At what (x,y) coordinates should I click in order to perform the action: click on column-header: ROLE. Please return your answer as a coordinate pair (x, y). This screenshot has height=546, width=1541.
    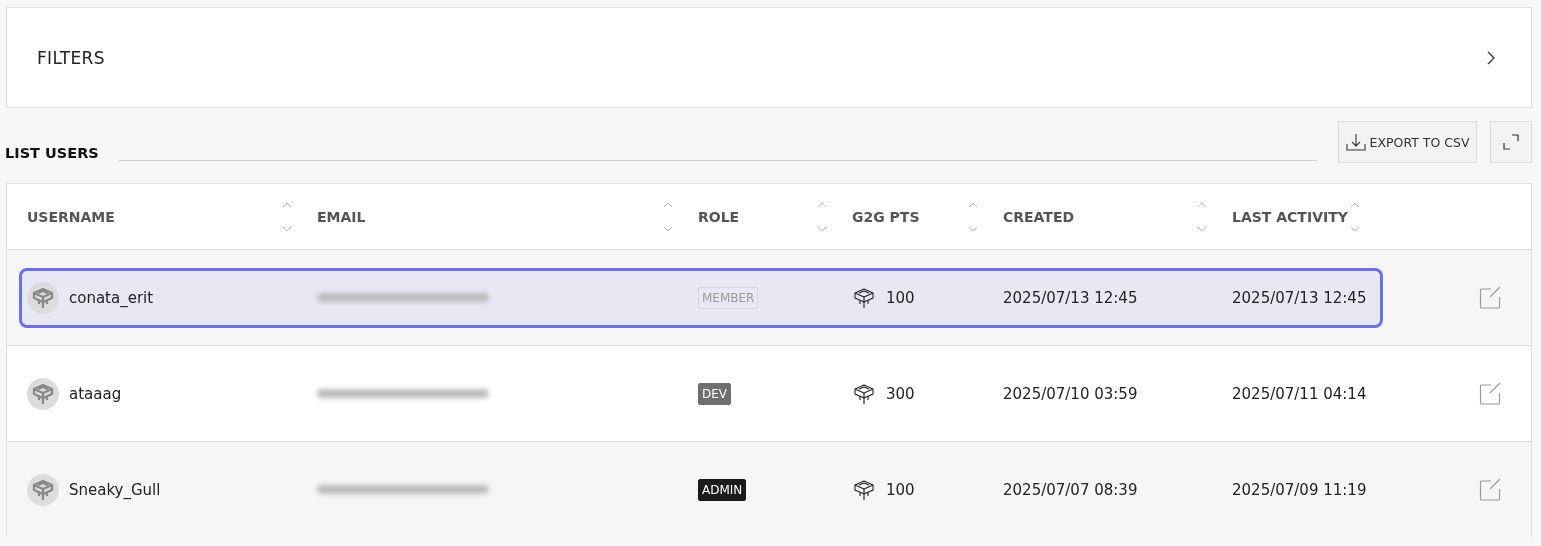
    Looking at the image, I should click on (770, 216).